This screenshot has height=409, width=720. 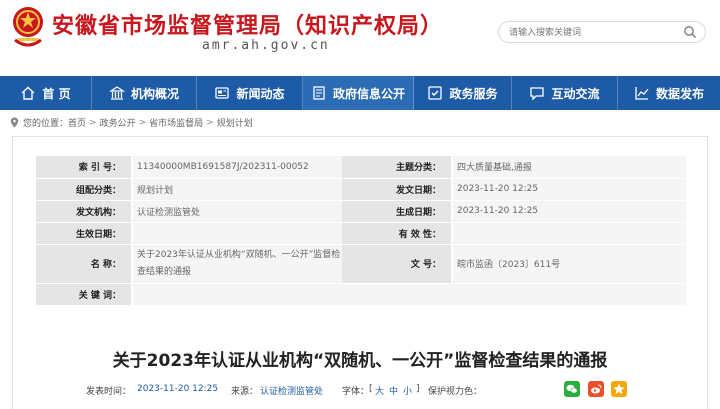 I want to click on nav-label: 数据发布, so click(x=679, y=93).